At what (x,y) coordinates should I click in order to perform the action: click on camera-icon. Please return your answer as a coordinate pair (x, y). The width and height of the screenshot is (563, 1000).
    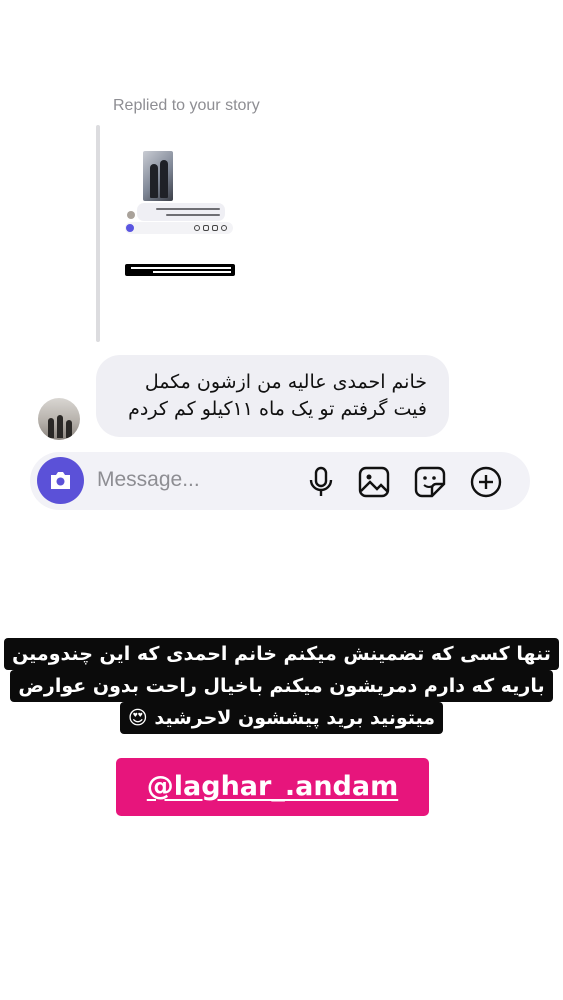
    Looking at the image, I should click on (60, 480).